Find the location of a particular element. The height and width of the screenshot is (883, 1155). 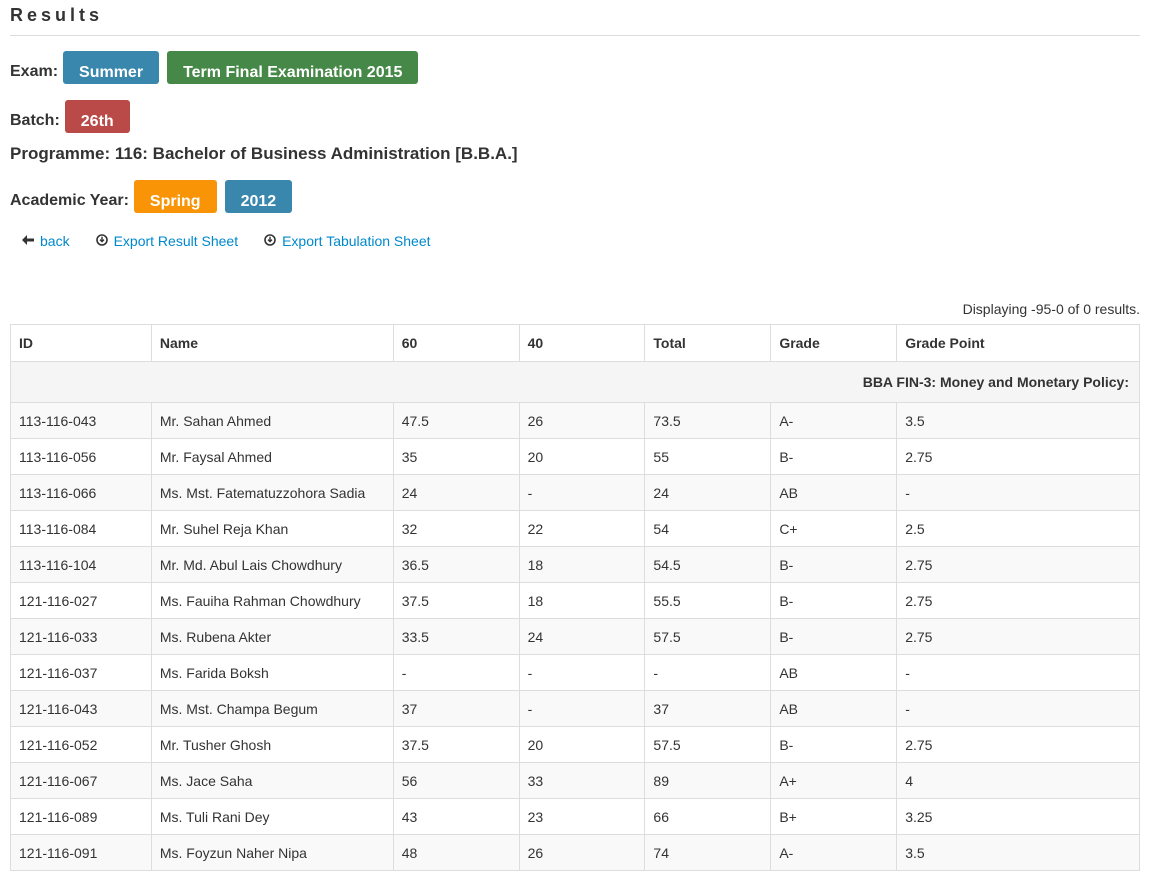

table-row: 113-116-056 Mr. Faysal Ahmed 35 20 55 B- 2.75 is located at coordinates (575, 456).